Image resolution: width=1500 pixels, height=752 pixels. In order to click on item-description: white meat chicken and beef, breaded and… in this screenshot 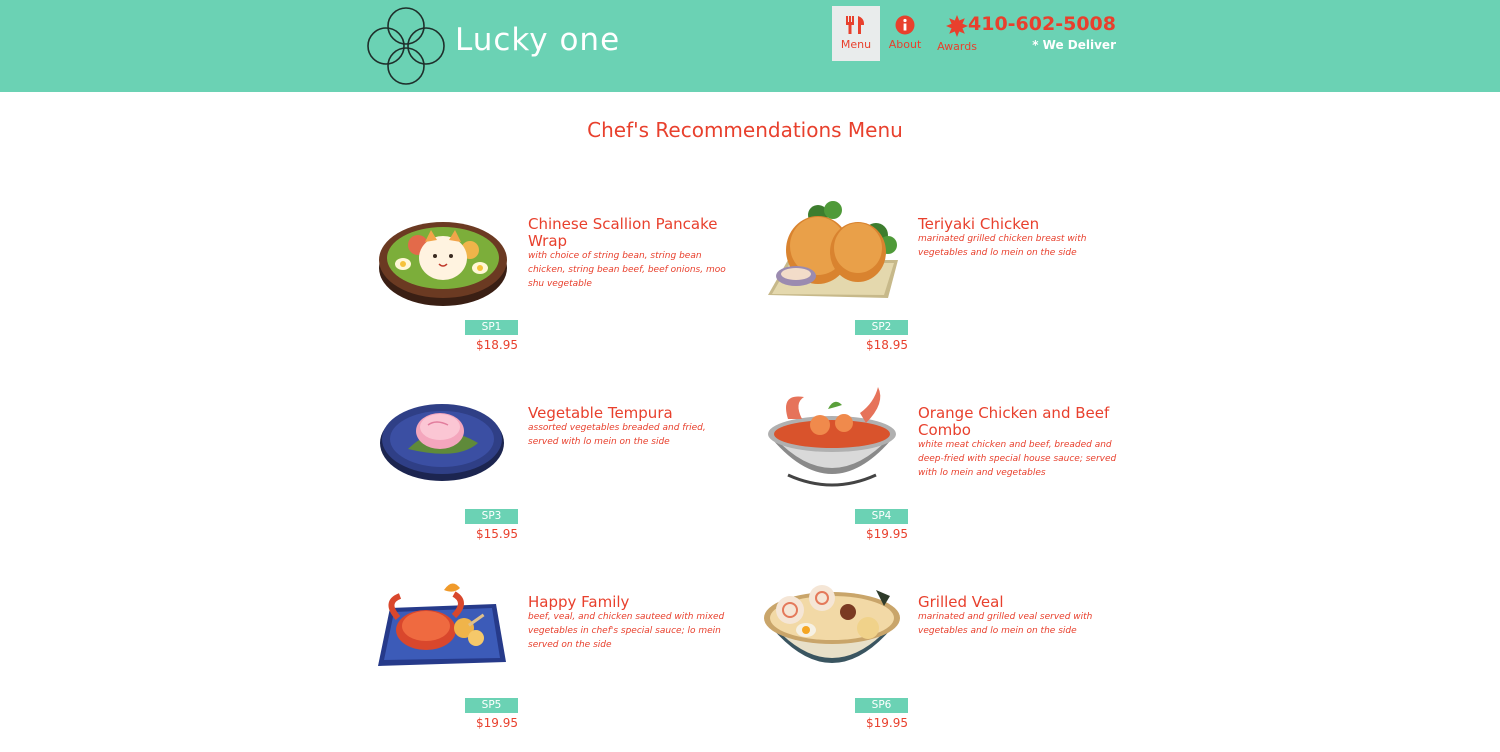, I will do `click(1017, 459)`.